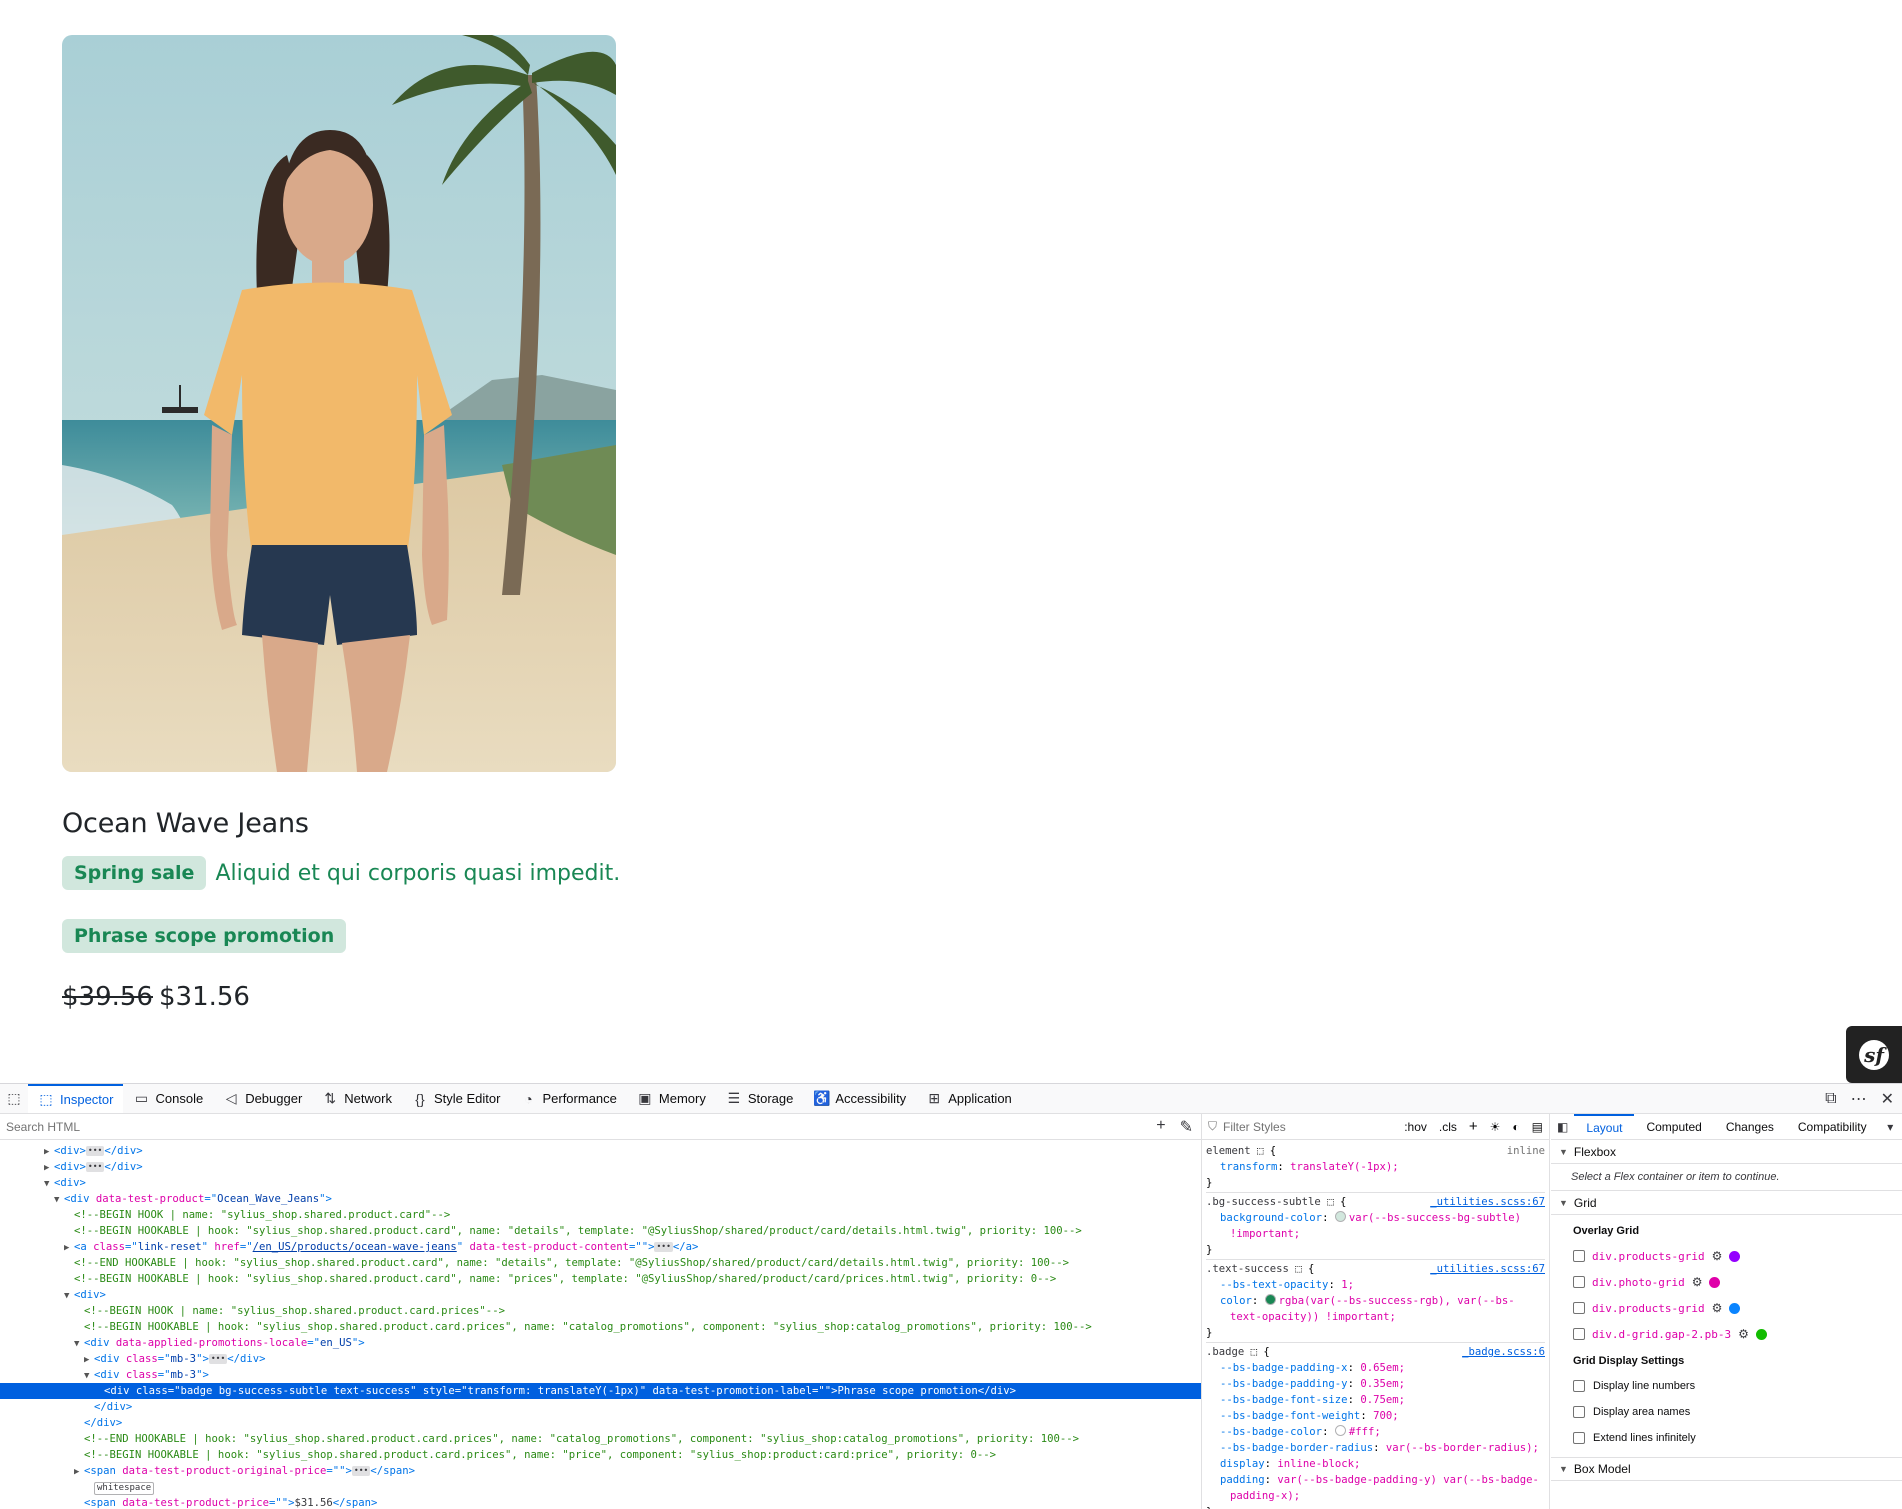 This screenshot has width=1902, height=1509. Describe the element at coordinates (1296, 1448) in the screenshot. I see `property-name: --bs-badge-border-radius` at that location.